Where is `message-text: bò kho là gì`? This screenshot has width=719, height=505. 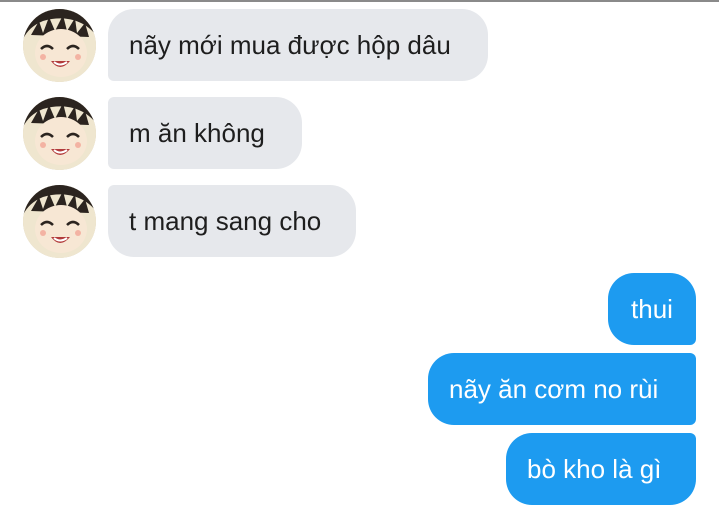 message-text: bò kho là gì is located at coordinates (594, 468).